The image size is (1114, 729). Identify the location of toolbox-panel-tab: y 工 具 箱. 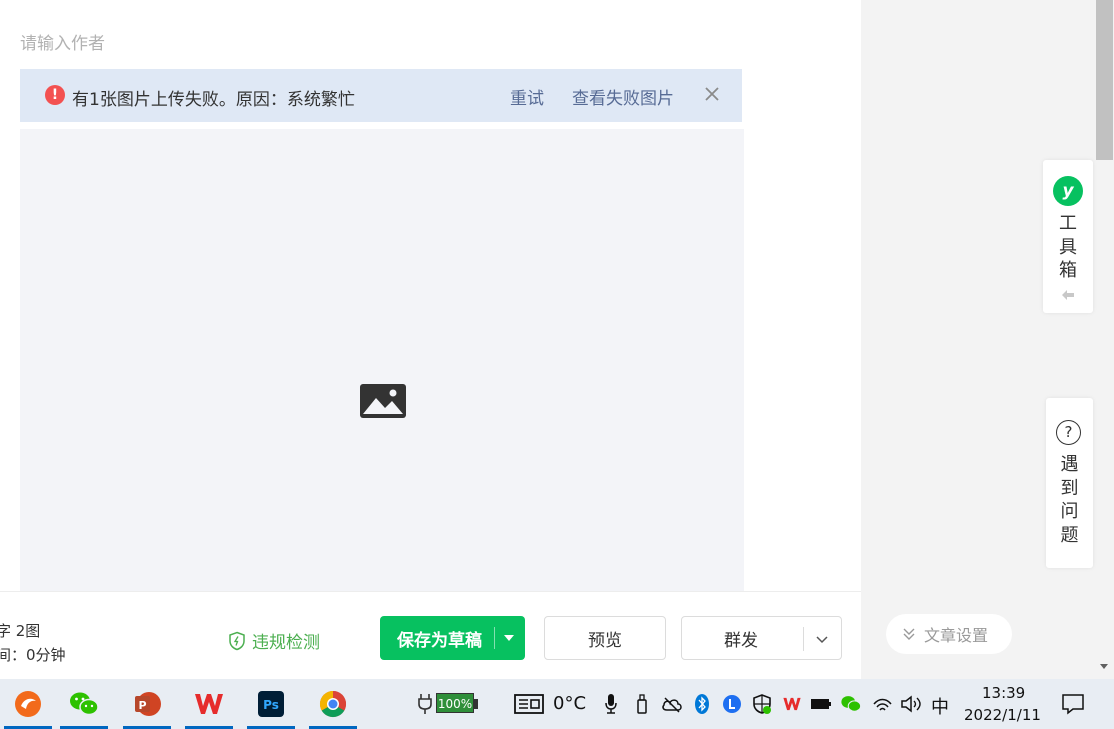
(1068, 236).